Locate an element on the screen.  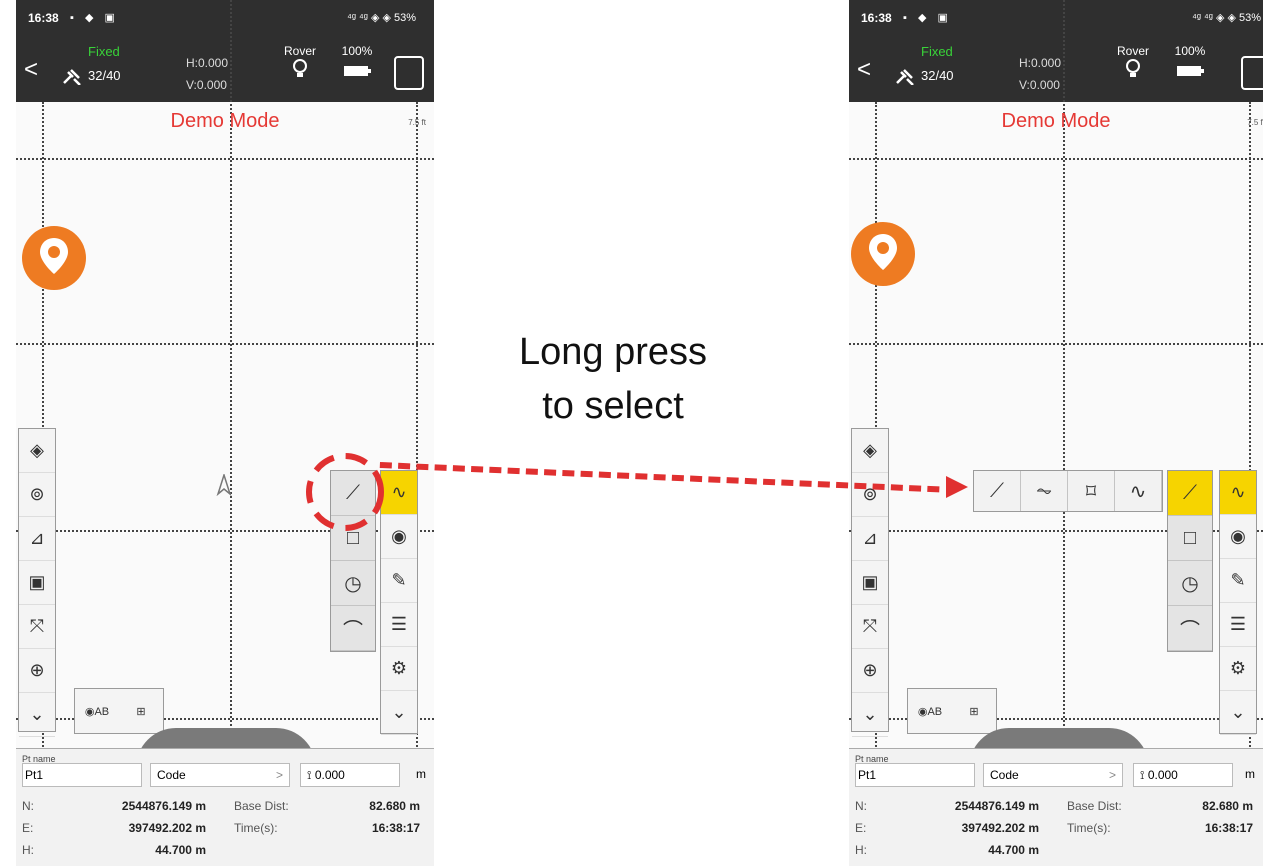
battery-status: 100% is located at coordinates (357, 63).